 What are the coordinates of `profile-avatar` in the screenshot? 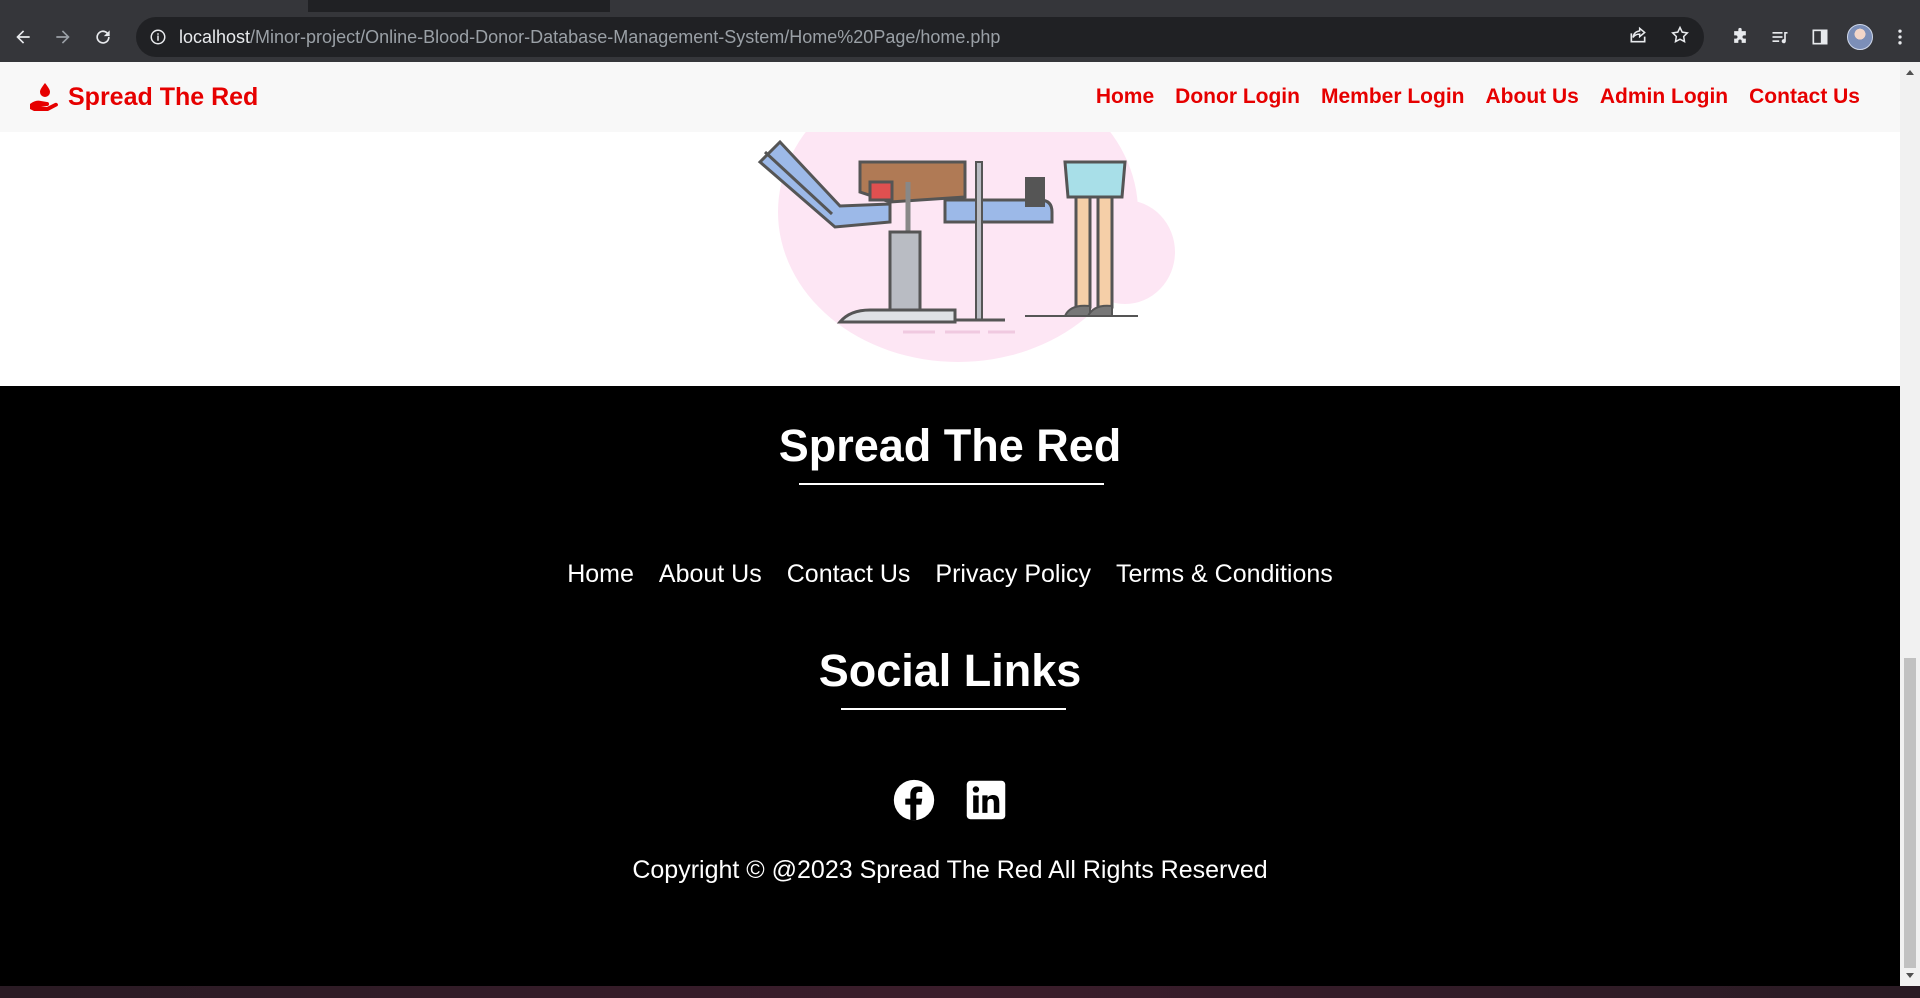 It's located at (1860, 37).